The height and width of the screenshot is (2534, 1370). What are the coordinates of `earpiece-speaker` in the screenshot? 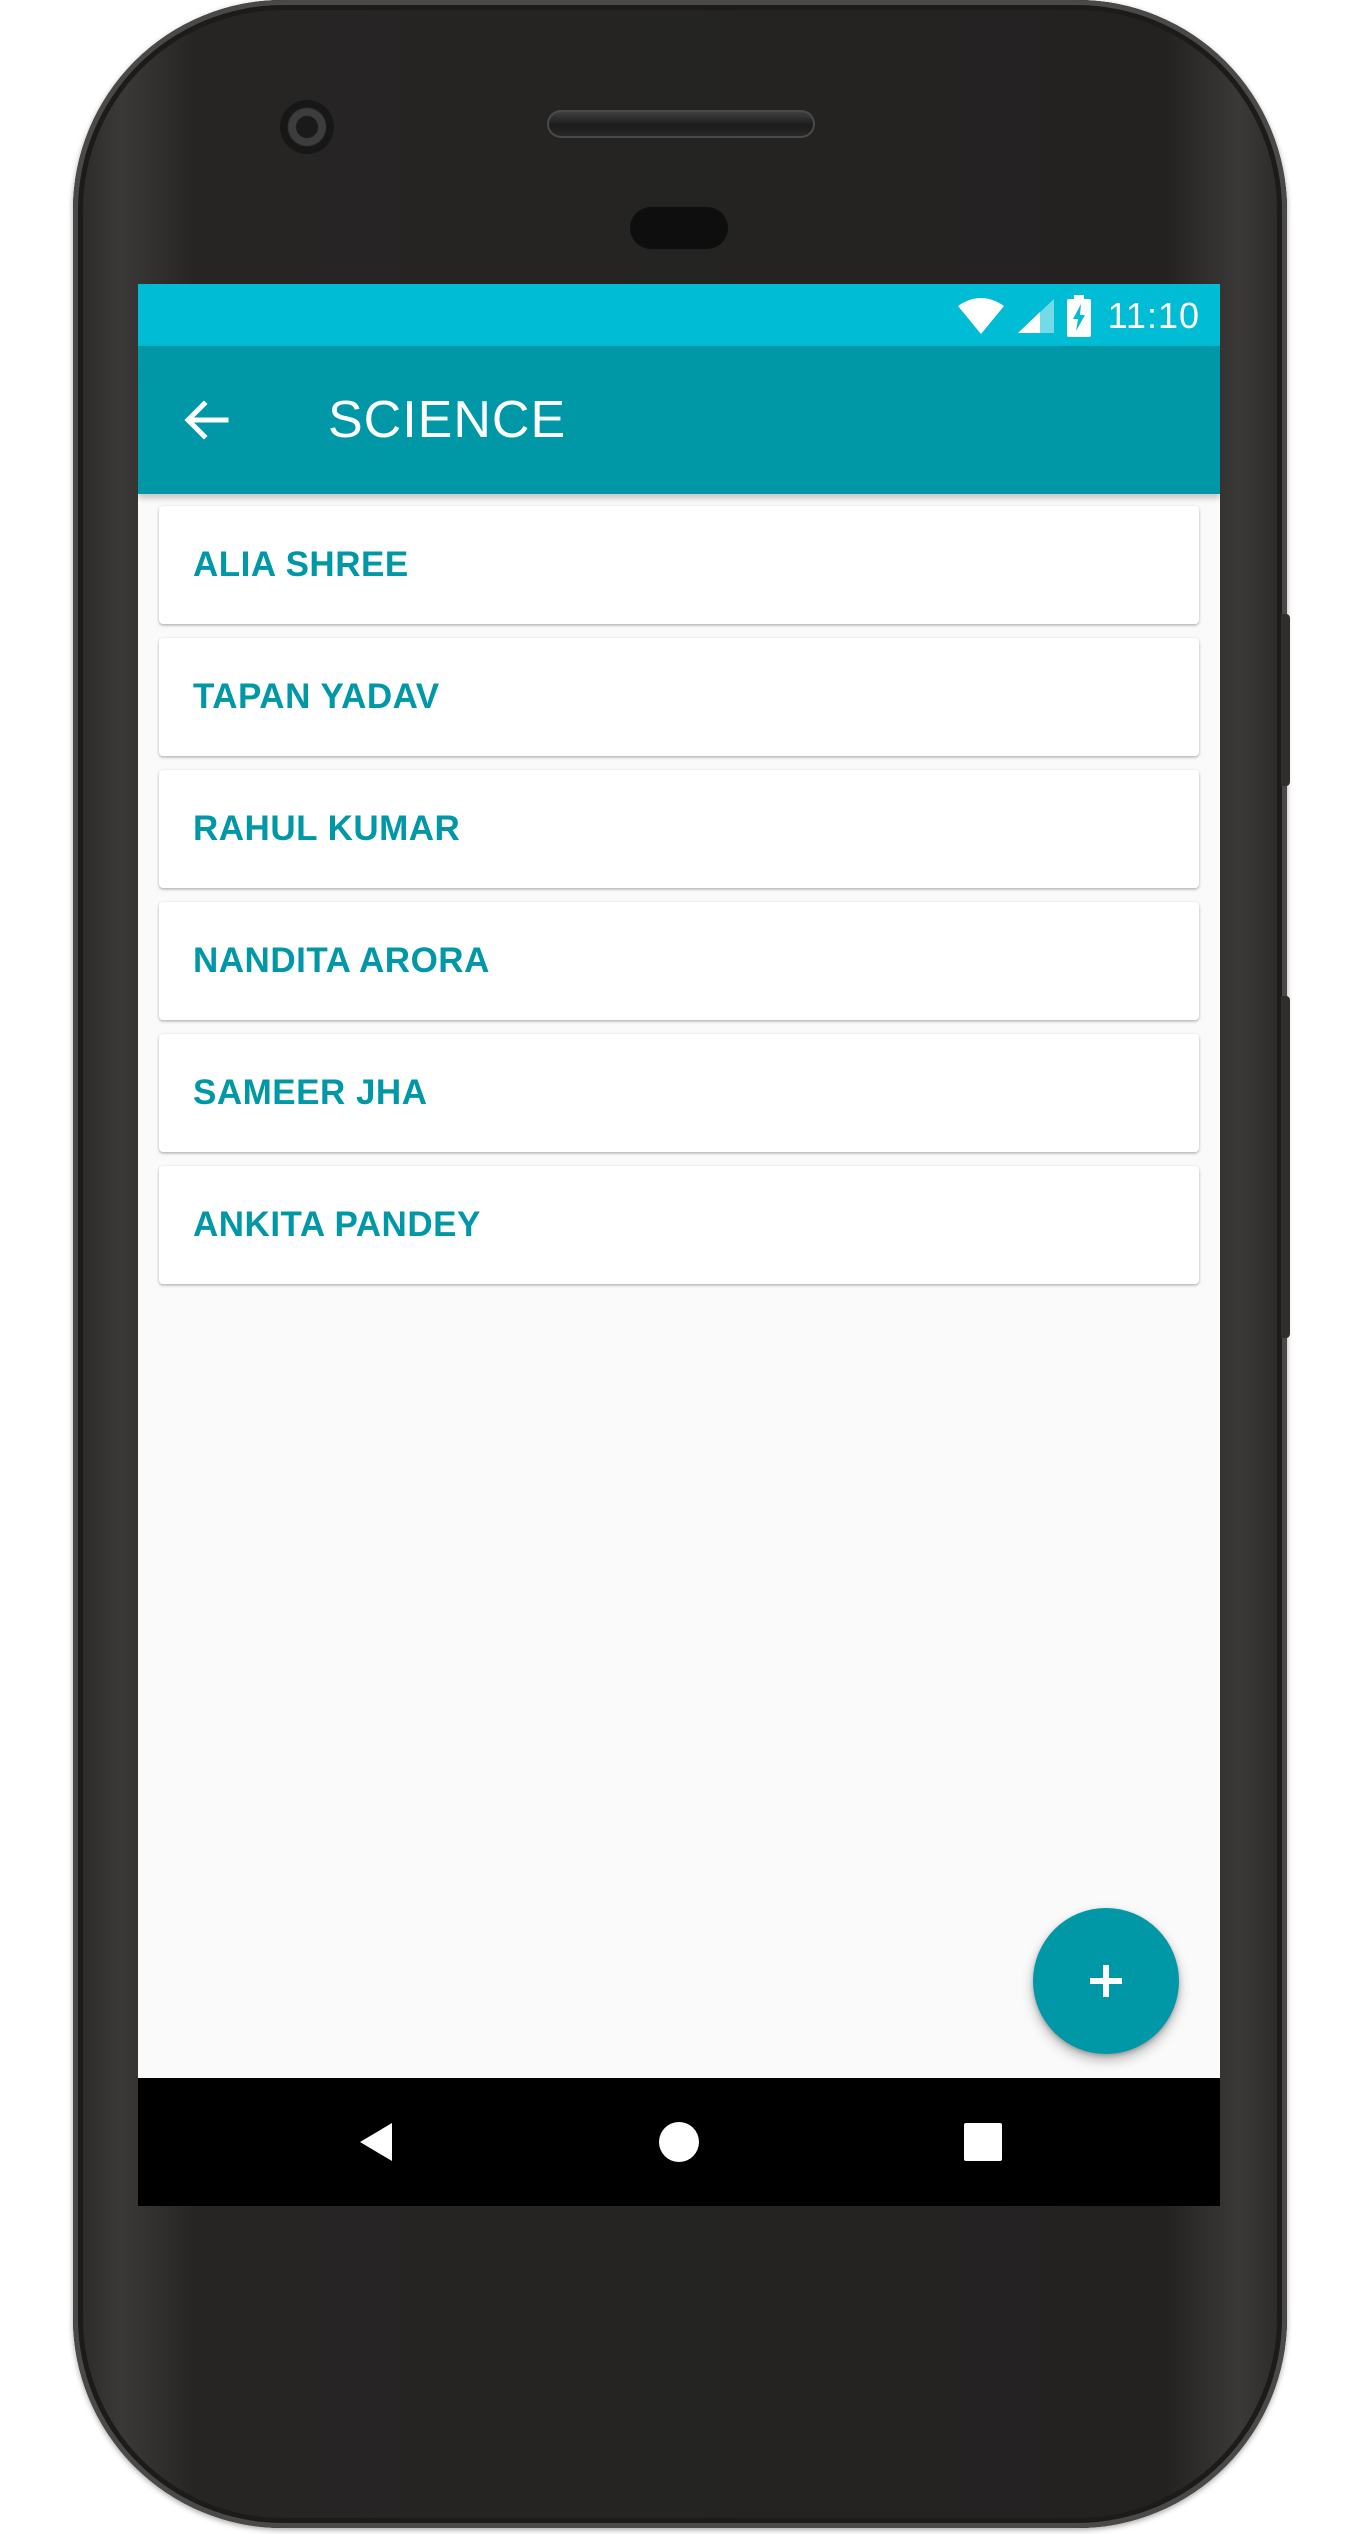 It's located at (681, 124).